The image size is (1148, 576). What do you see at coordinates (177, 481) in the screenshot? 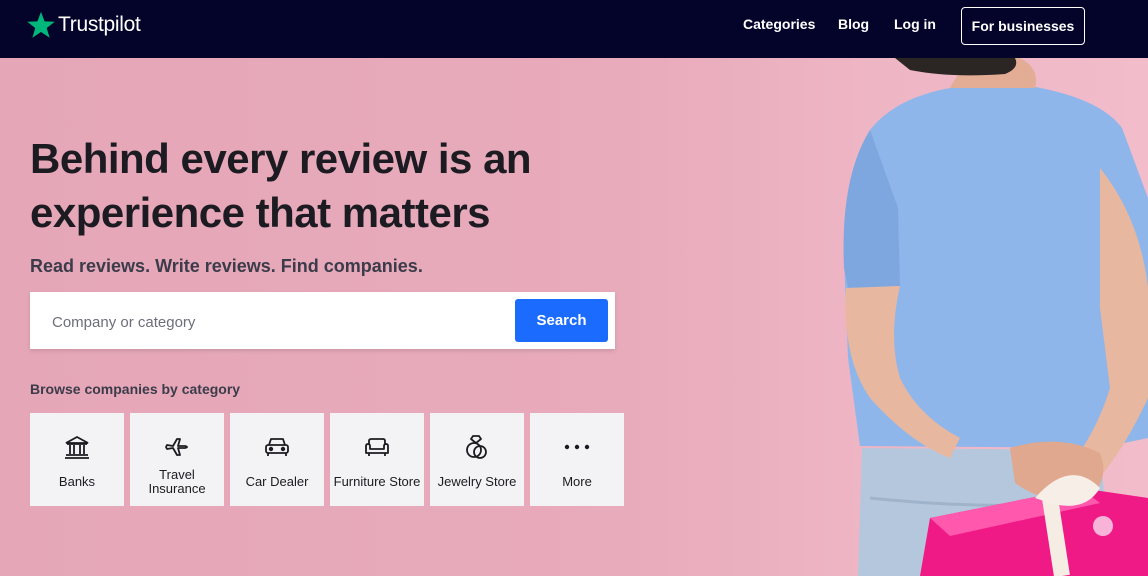
I see `category-label: Travel Insurance` at bounding box center [177, 481].